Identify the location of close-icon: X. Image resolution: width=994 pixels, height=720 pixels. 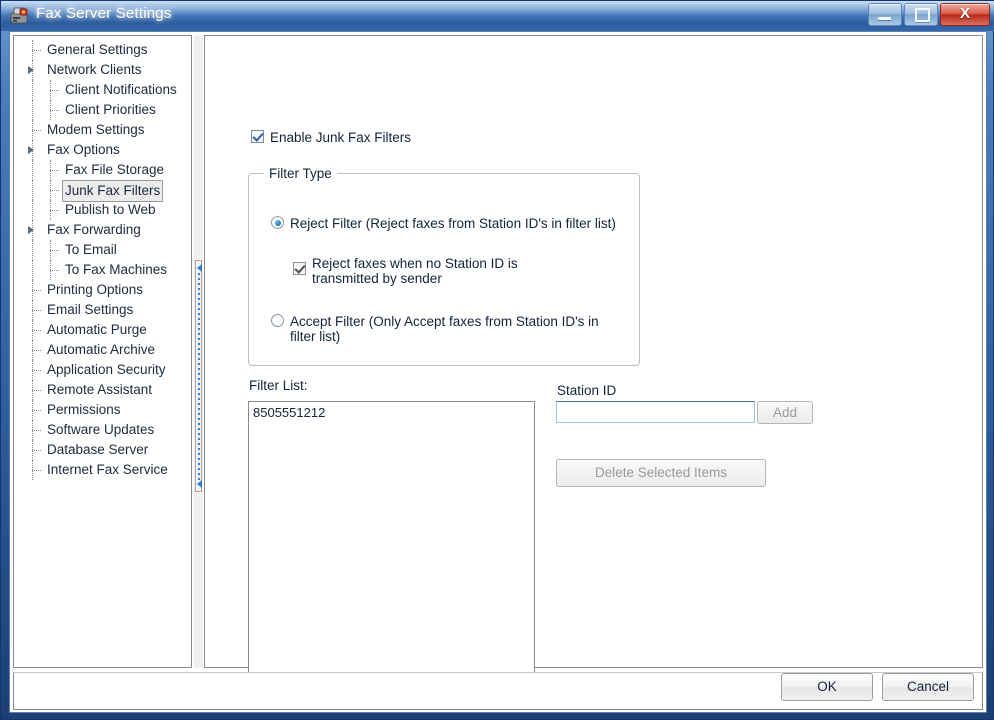
(964, 13).